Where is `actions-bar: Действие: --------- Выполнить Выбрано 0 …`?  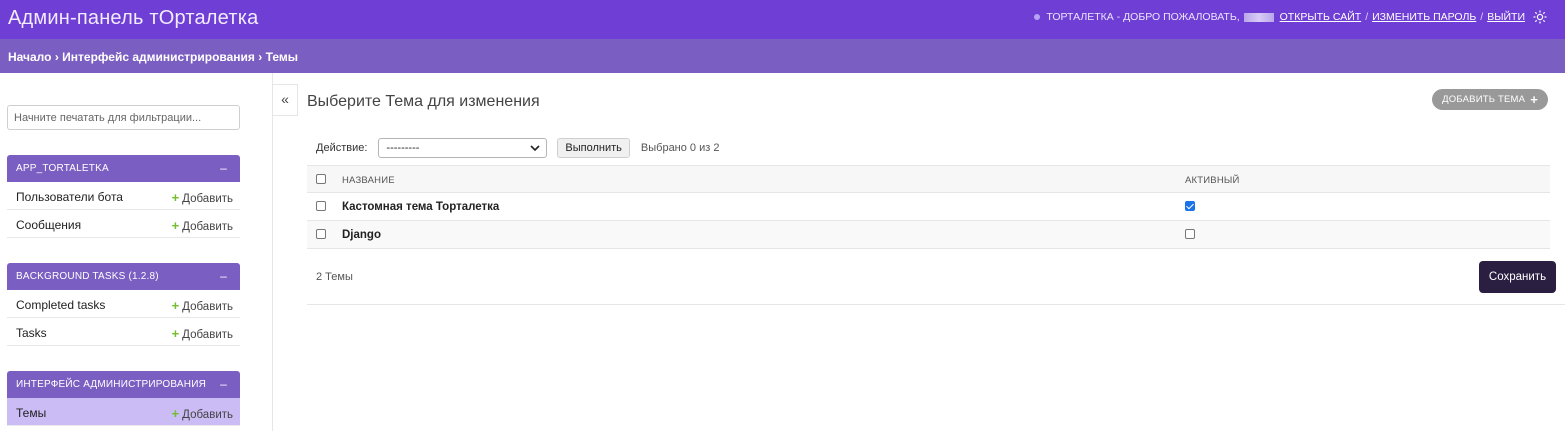 actions-bar: Действие: --------- Выполнить Выбрано 0 … is located at coordinates (513, 148).